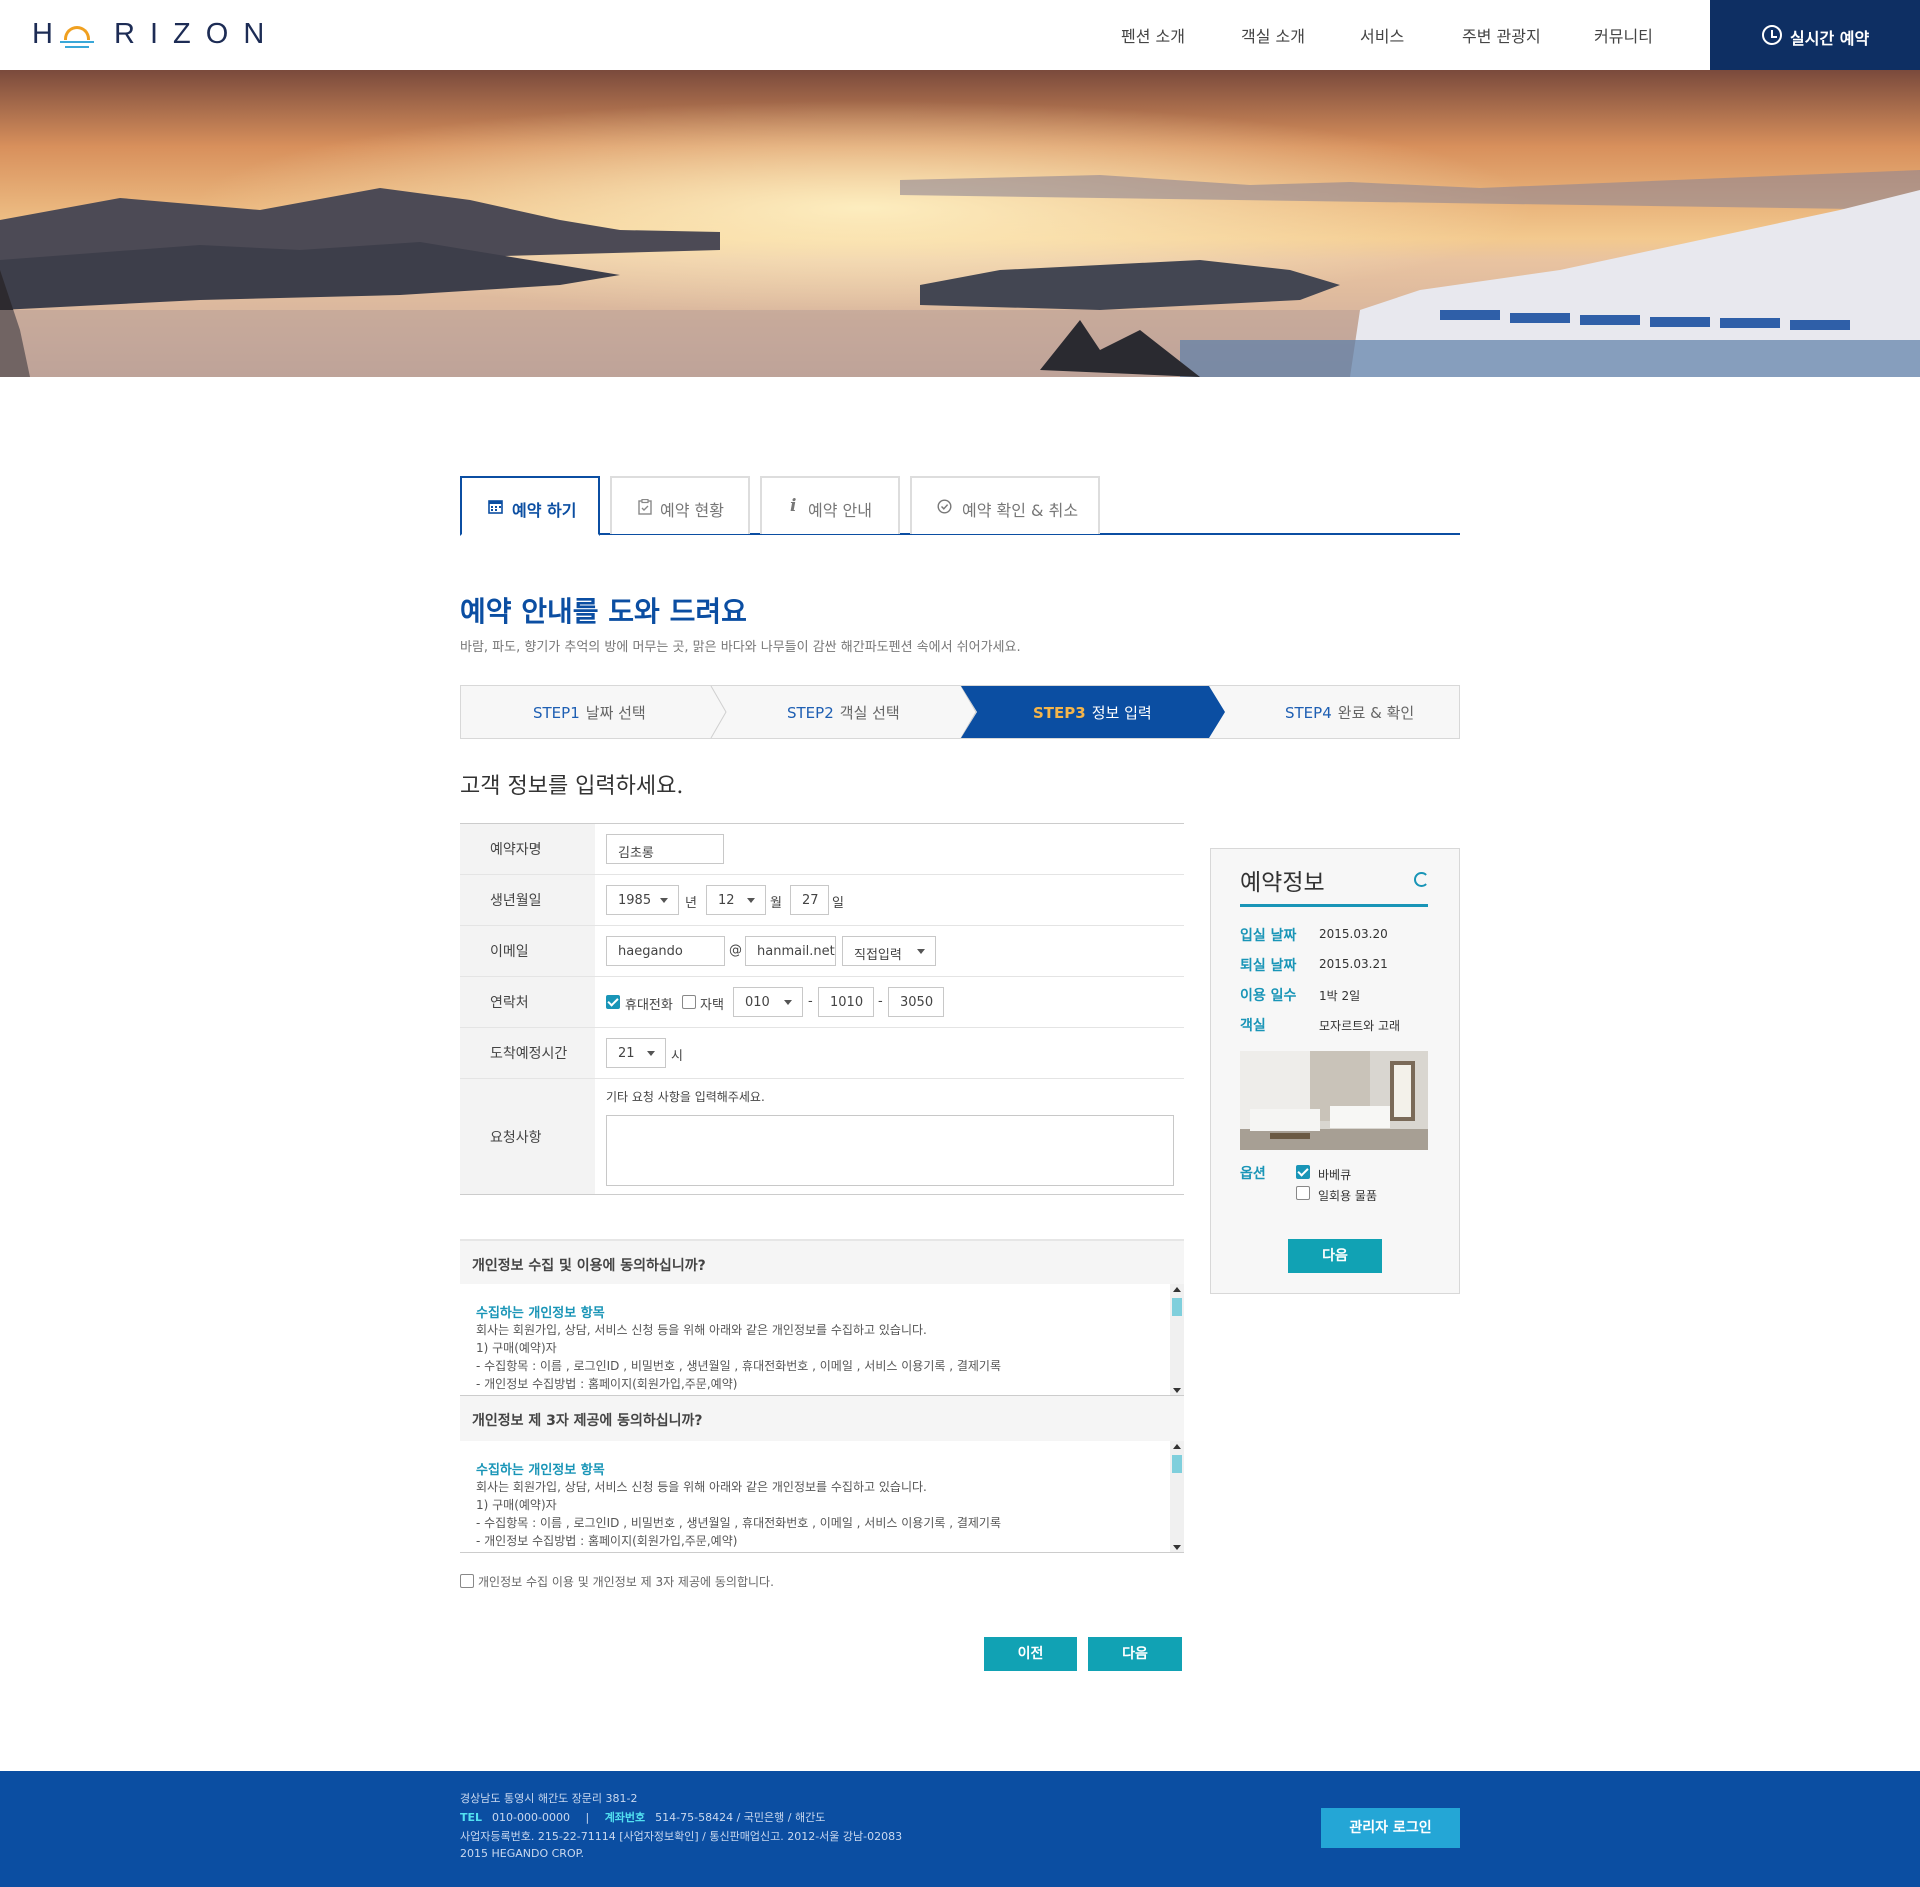  Describe the element at coordinates (793, 506) in the screenshot. I see `info-icon: i` at that location.